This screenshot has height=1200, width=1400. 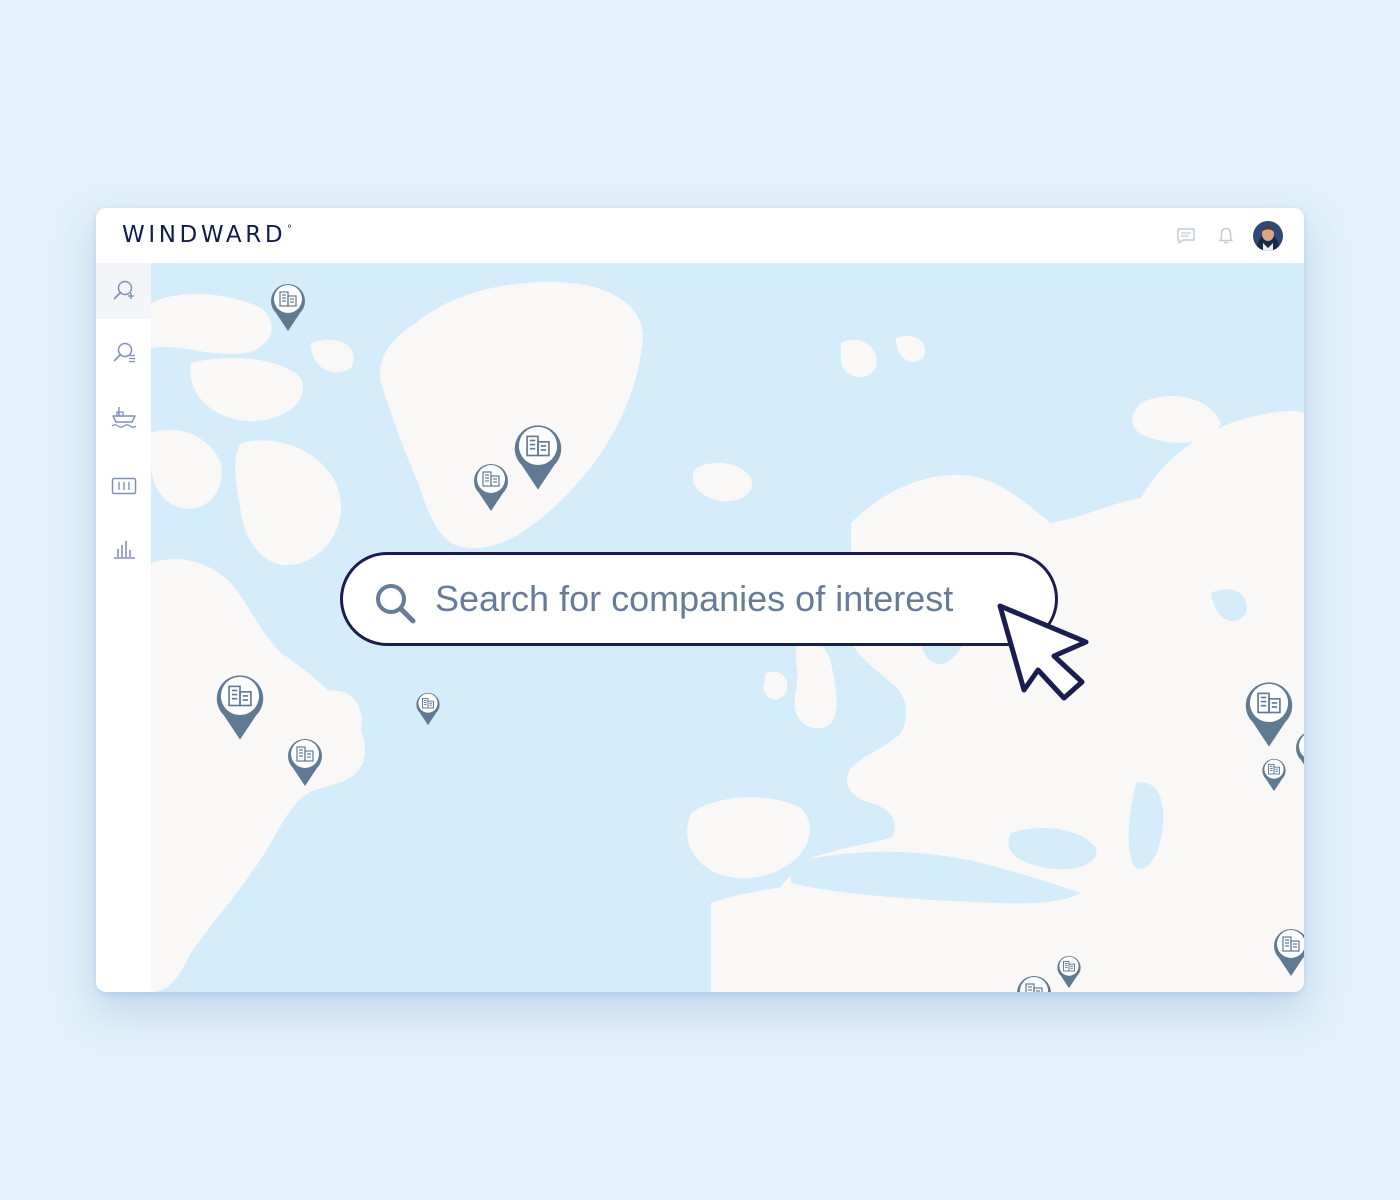 I want to click on sidebar-item-containers, so click(x=123, y=486).